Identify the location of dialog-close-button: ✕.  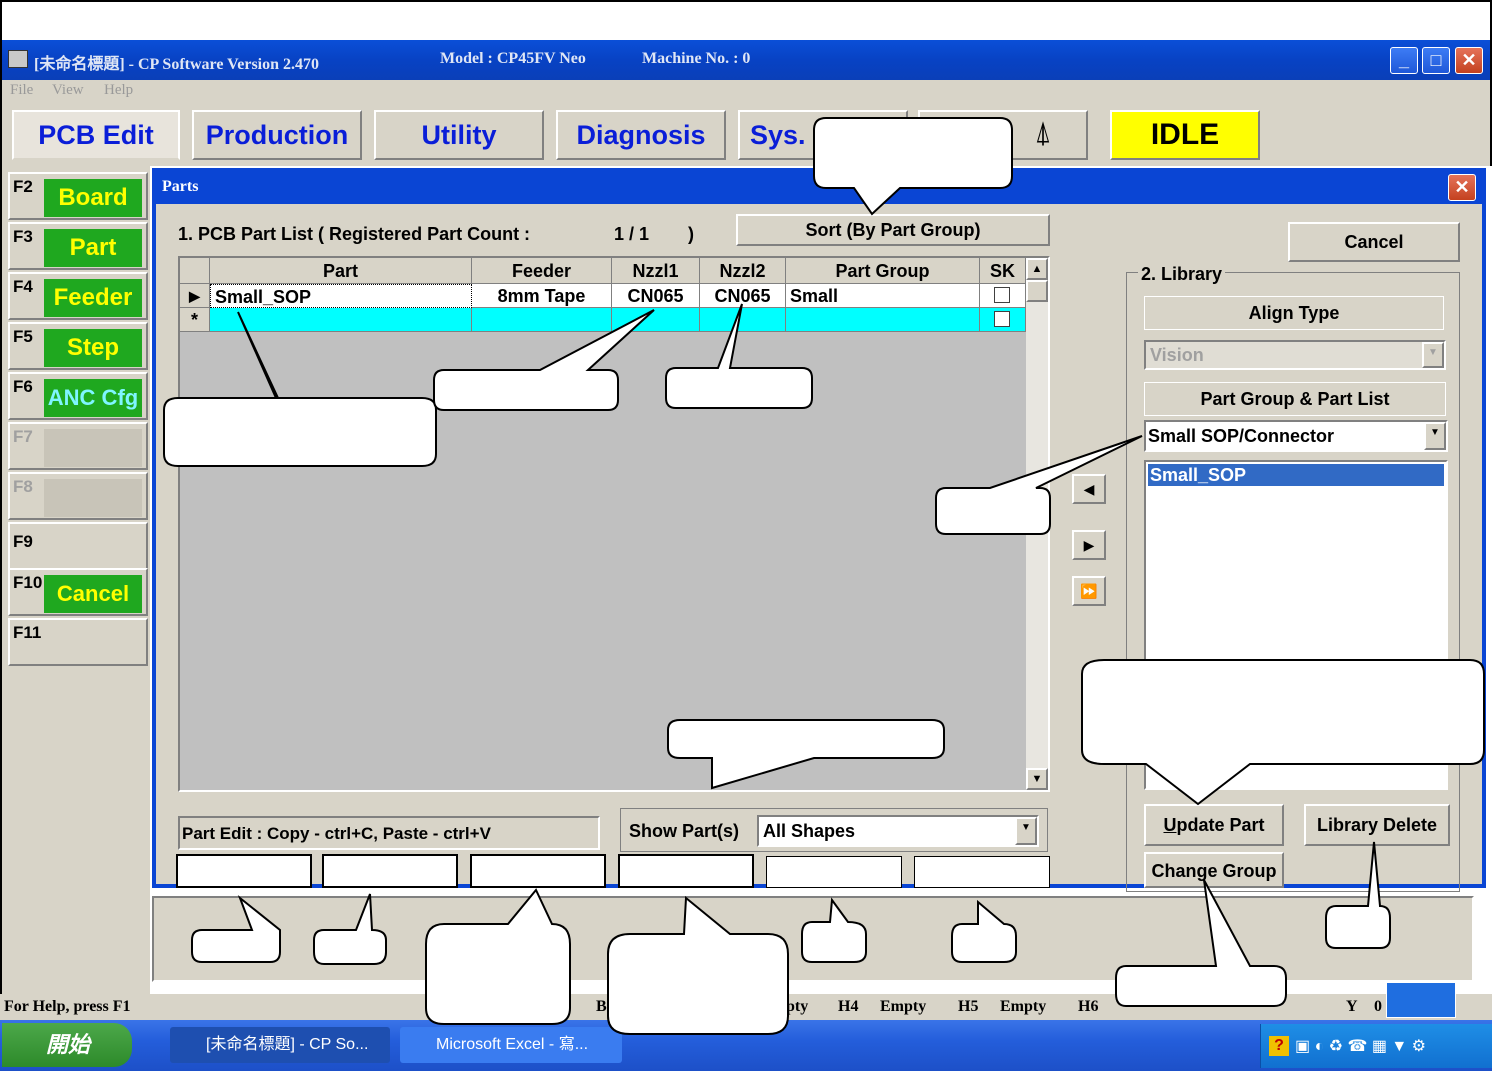
(1462, 187).